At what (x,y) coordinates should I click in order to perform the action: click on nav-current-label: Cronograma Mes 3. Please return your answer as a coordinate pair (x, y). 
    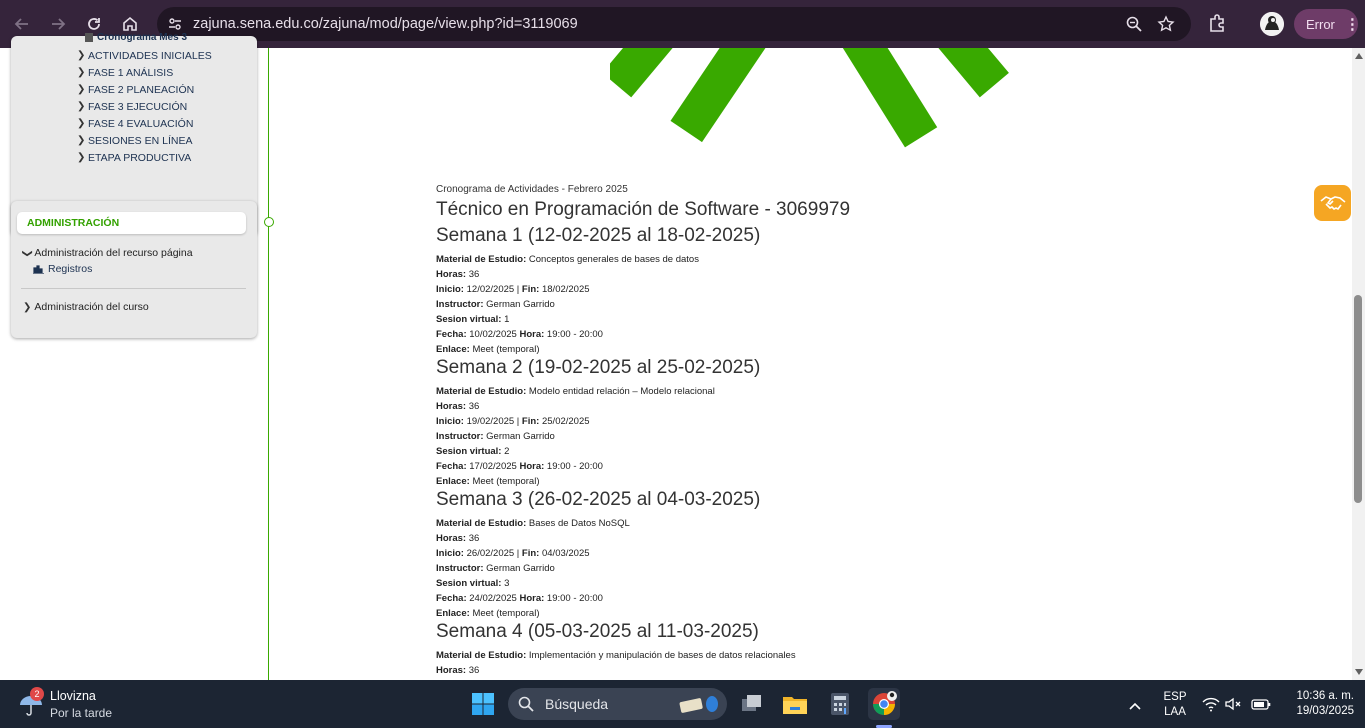
    Looking at the image, I should click on (142, 37).